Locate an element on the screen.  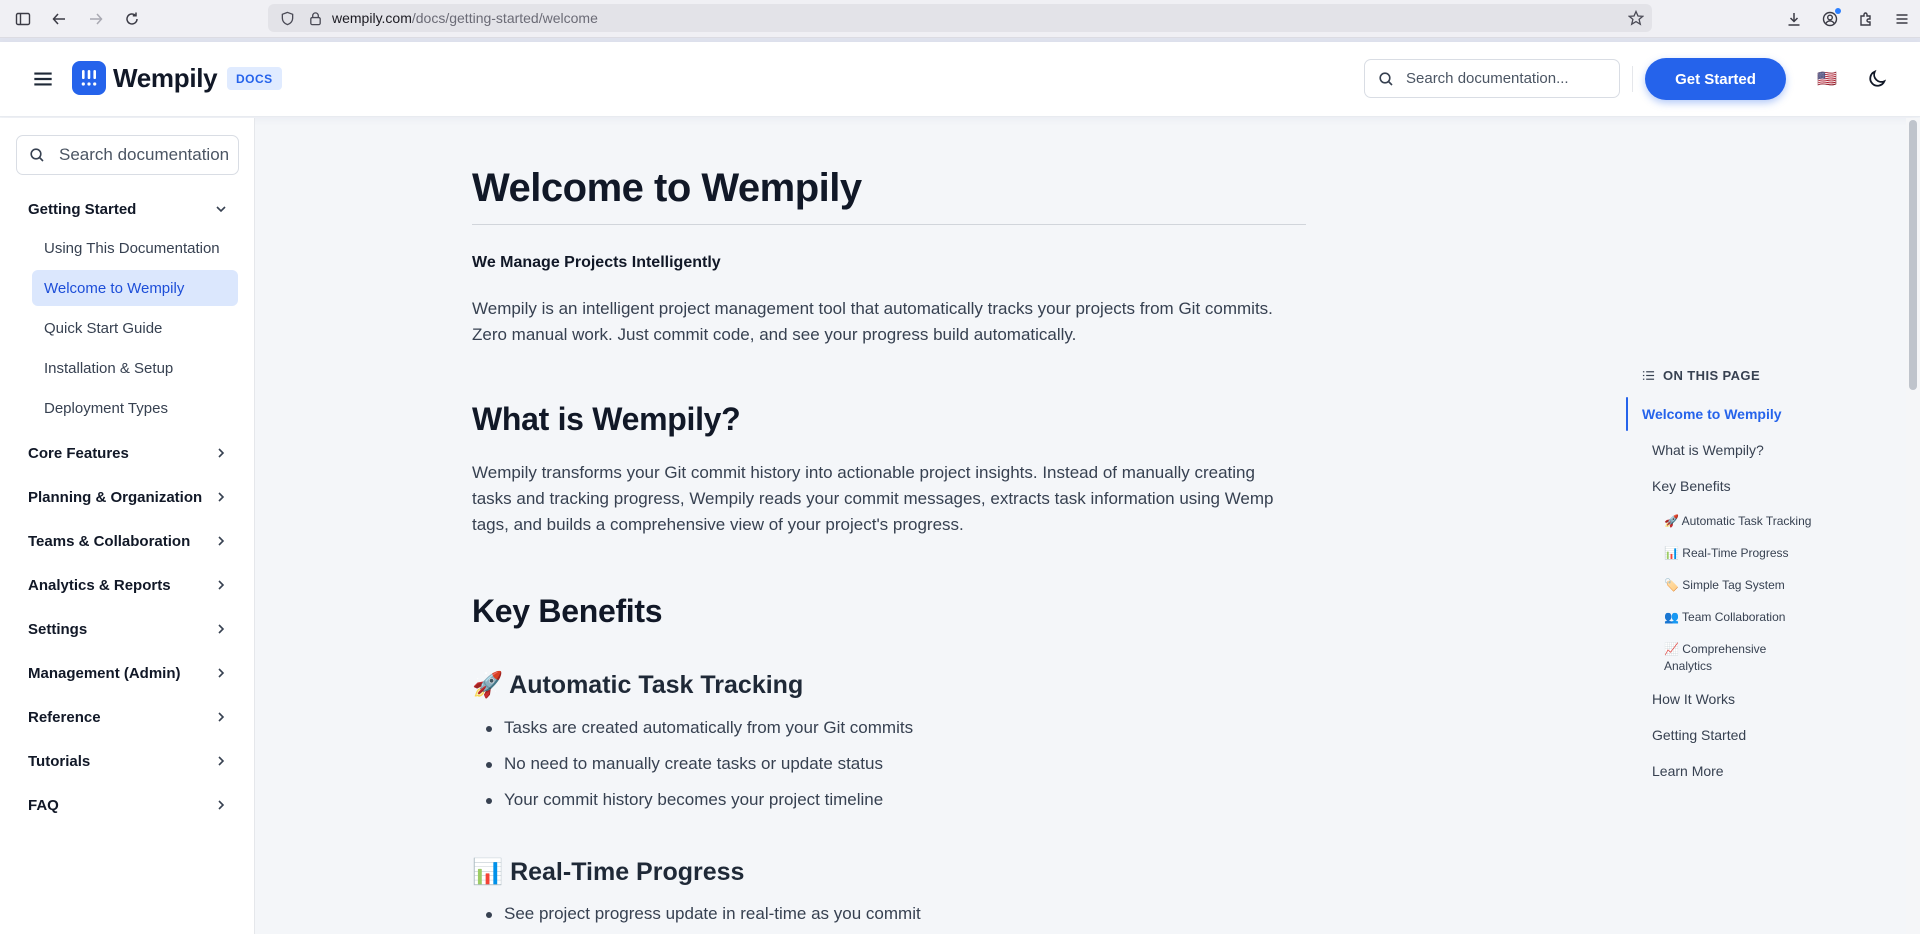
sidebar-section-analytics-reports: Analytics & Reports is located at coordinates (128, 585).